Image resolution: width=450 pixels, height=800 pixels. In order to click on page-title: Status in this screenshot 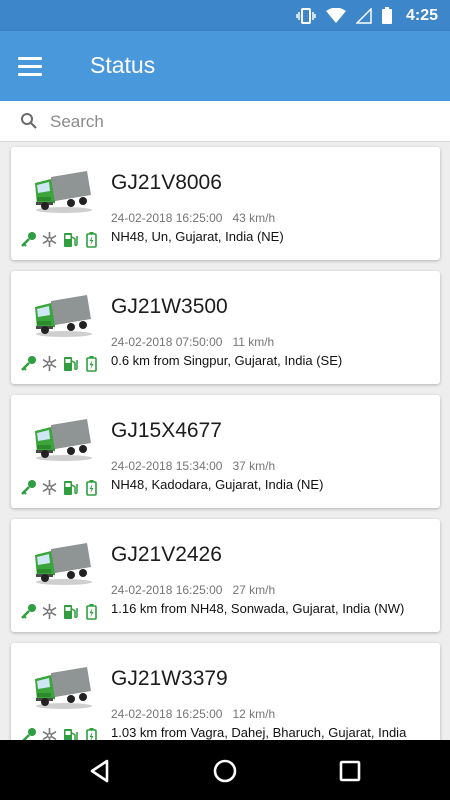, I will do `click(123, 65)`.